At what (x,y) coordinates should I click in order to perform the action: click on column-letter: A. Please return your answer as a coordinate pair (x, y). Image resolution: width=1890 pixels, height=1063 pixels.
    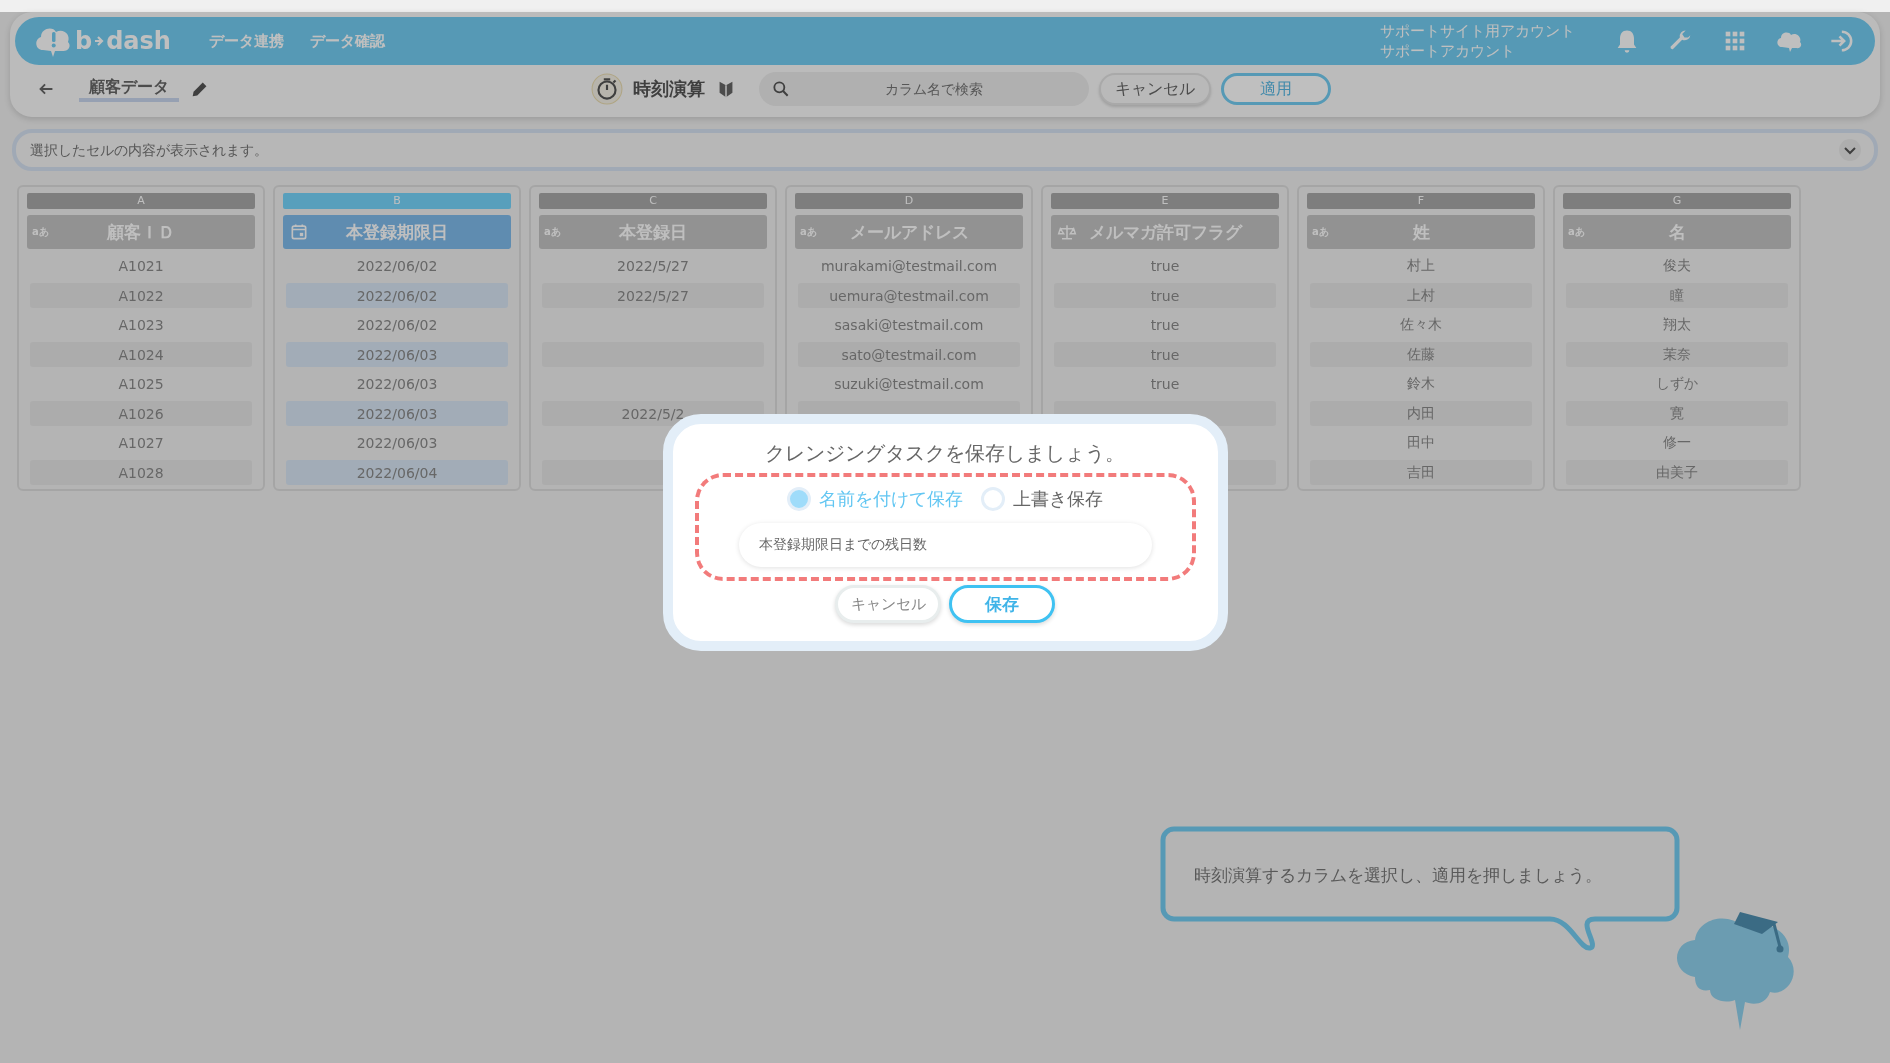
    Looking at the image, I should click on (141, 201).